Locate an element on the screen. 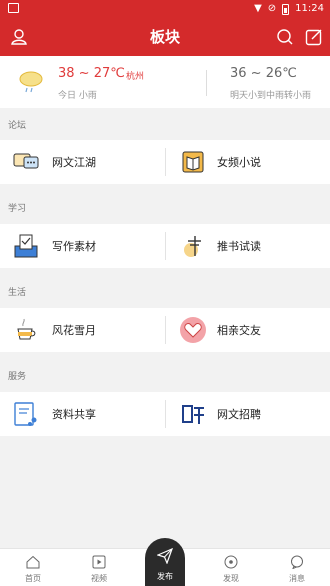  tab-home: 首页 is located at coordinates (33, 567).